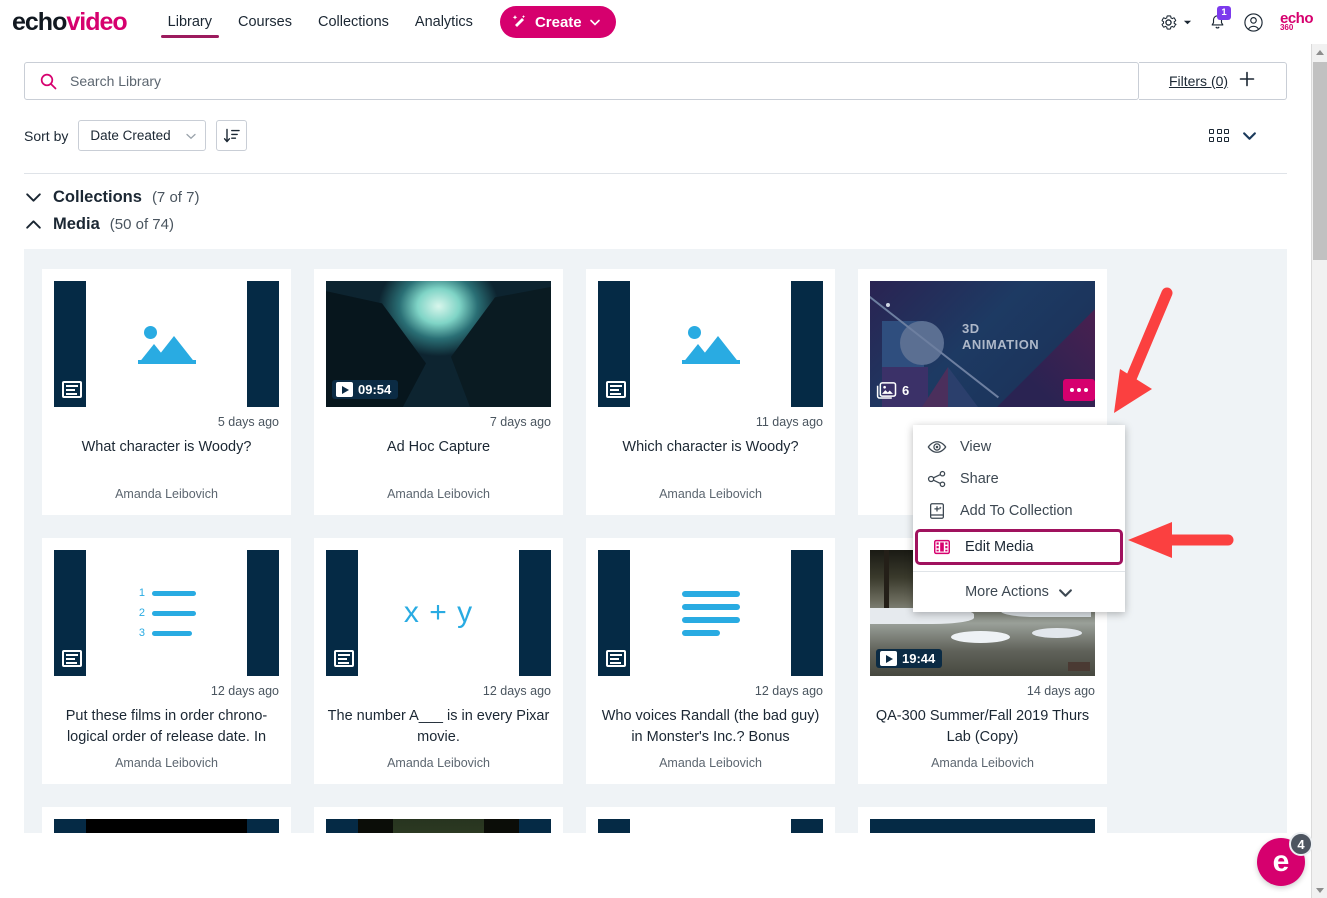 This screenshot has height=898, width=1327. Describe the element at coordinates (130, 135) in the screenshot. I see `sort-select-value: Date Created` at that location.